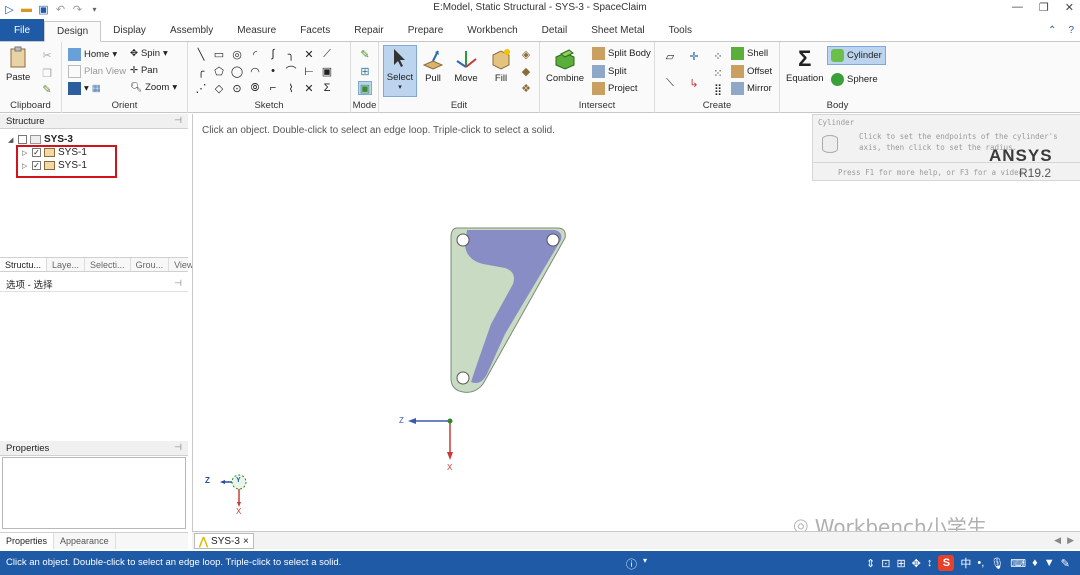  What do you see at coordinates (309, 88) in the screenshot?
I see `fillet-icon: ✕` at bounding box center [309, 88].